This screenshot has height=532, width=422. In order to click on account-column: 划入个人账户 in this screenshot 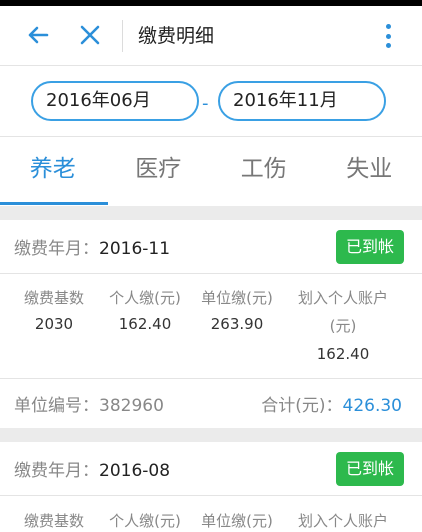, I will do `click(343, 520)`.